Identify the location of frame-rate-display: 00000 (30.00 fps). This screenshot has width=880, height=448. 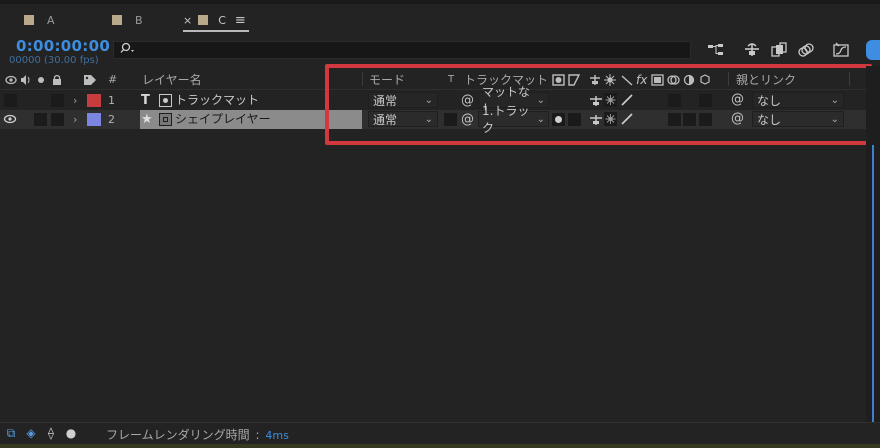
(54, 60).